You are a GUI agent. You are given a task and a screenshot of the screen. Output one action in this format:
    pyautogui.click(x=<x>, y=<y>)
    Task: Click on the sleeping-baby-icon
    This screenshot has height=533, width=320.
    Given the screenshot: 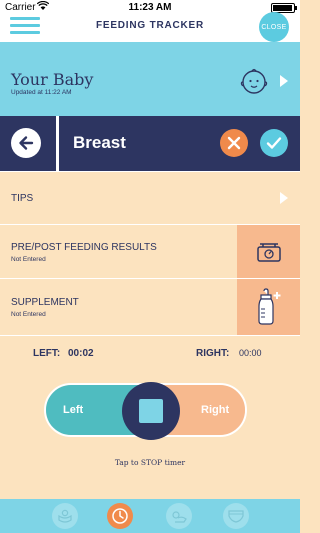 What is the action you would take?
    pyautogui.click(x=179, y=517)
    